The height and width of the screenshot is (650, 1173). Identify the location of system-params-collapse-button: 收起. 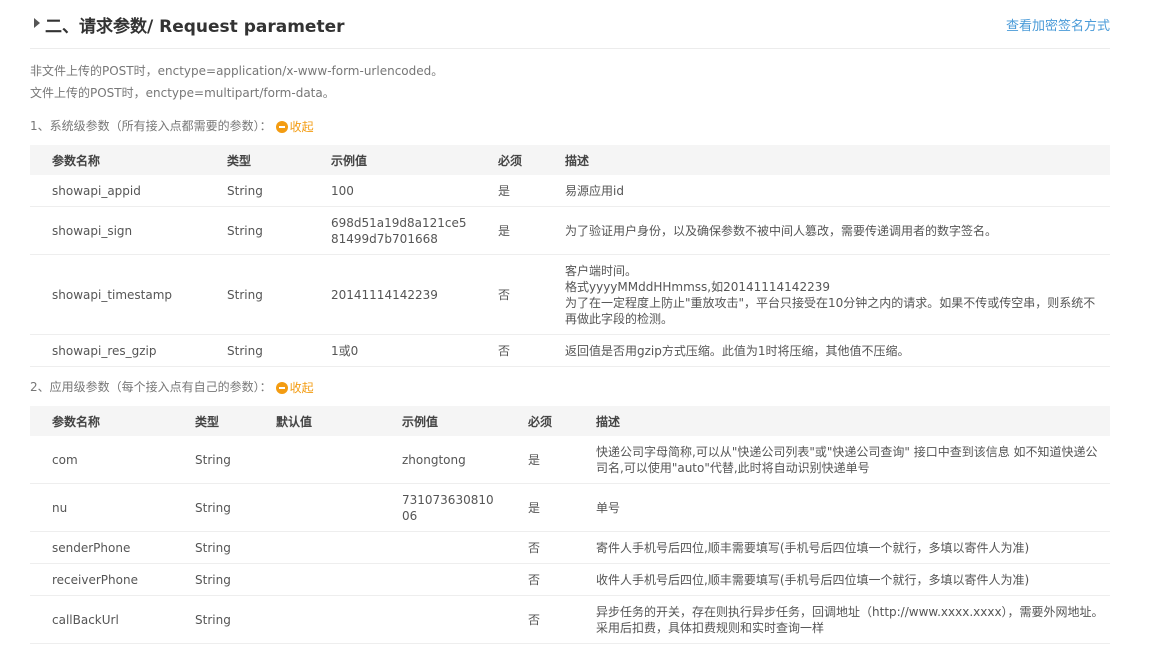
(294, 126).